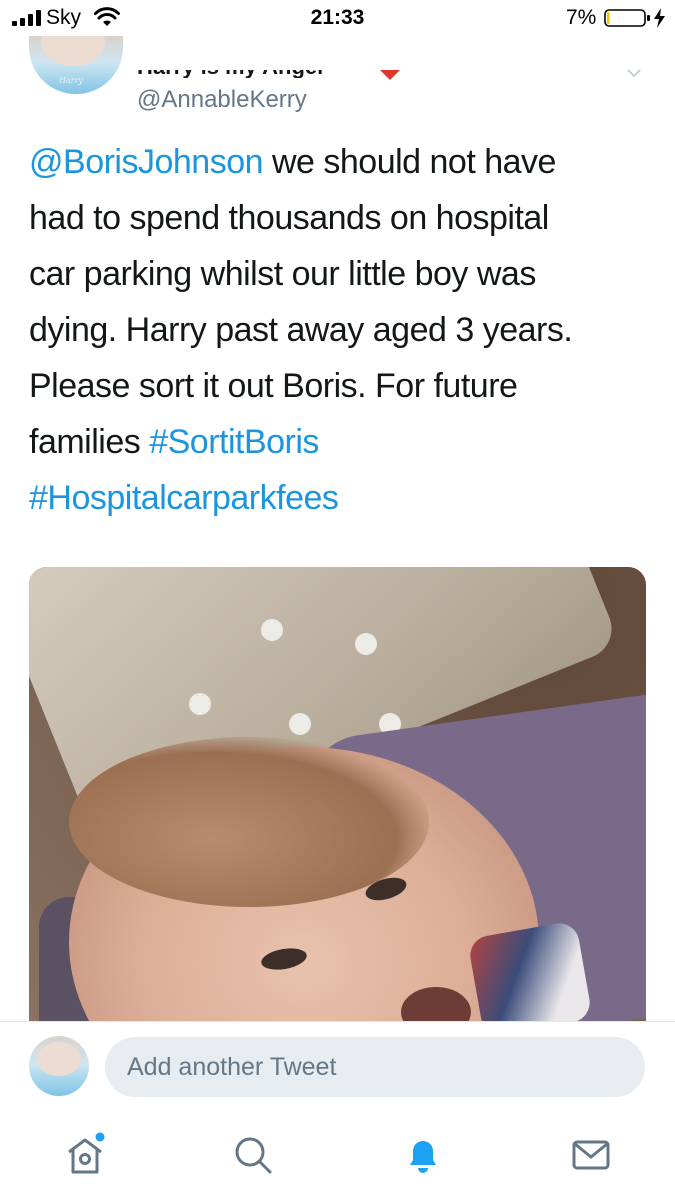 The height and width of the screenshot is (1200, 675). Describe the element at coordinates (627, 18) in the screenshot. I see `battery-icon` at that location.